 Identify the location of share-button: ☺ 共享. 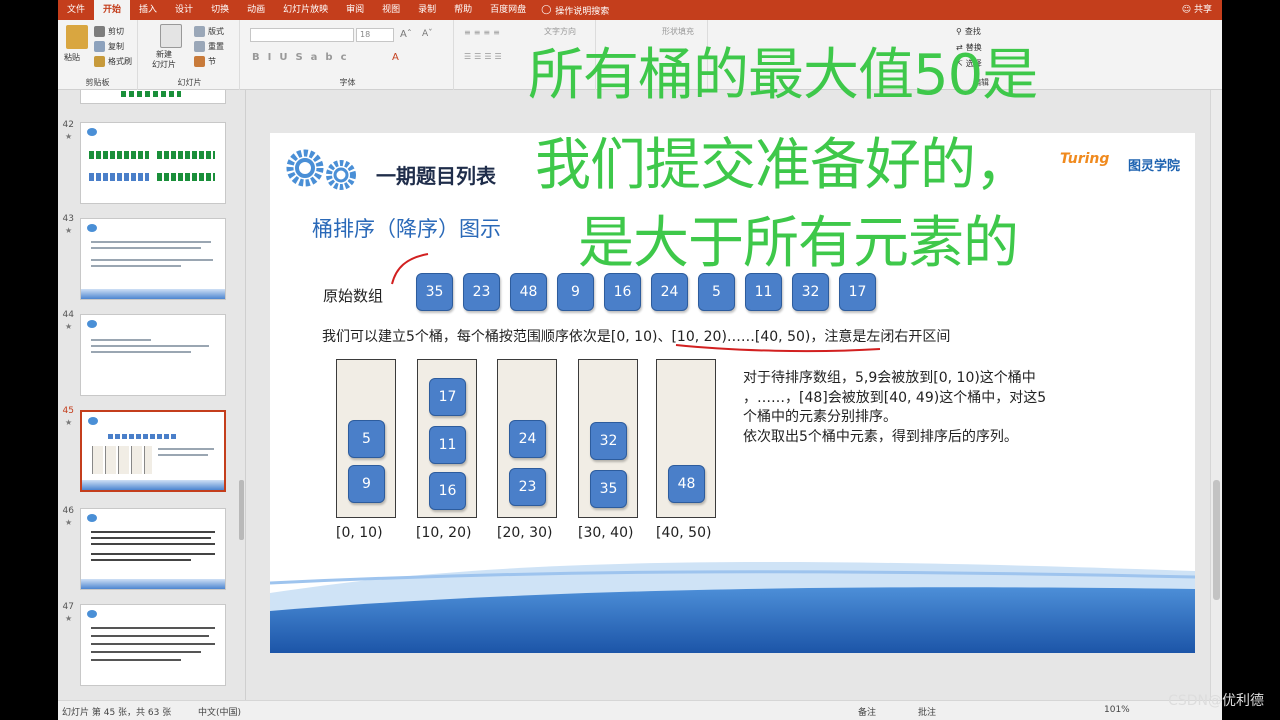
(1197, 10).